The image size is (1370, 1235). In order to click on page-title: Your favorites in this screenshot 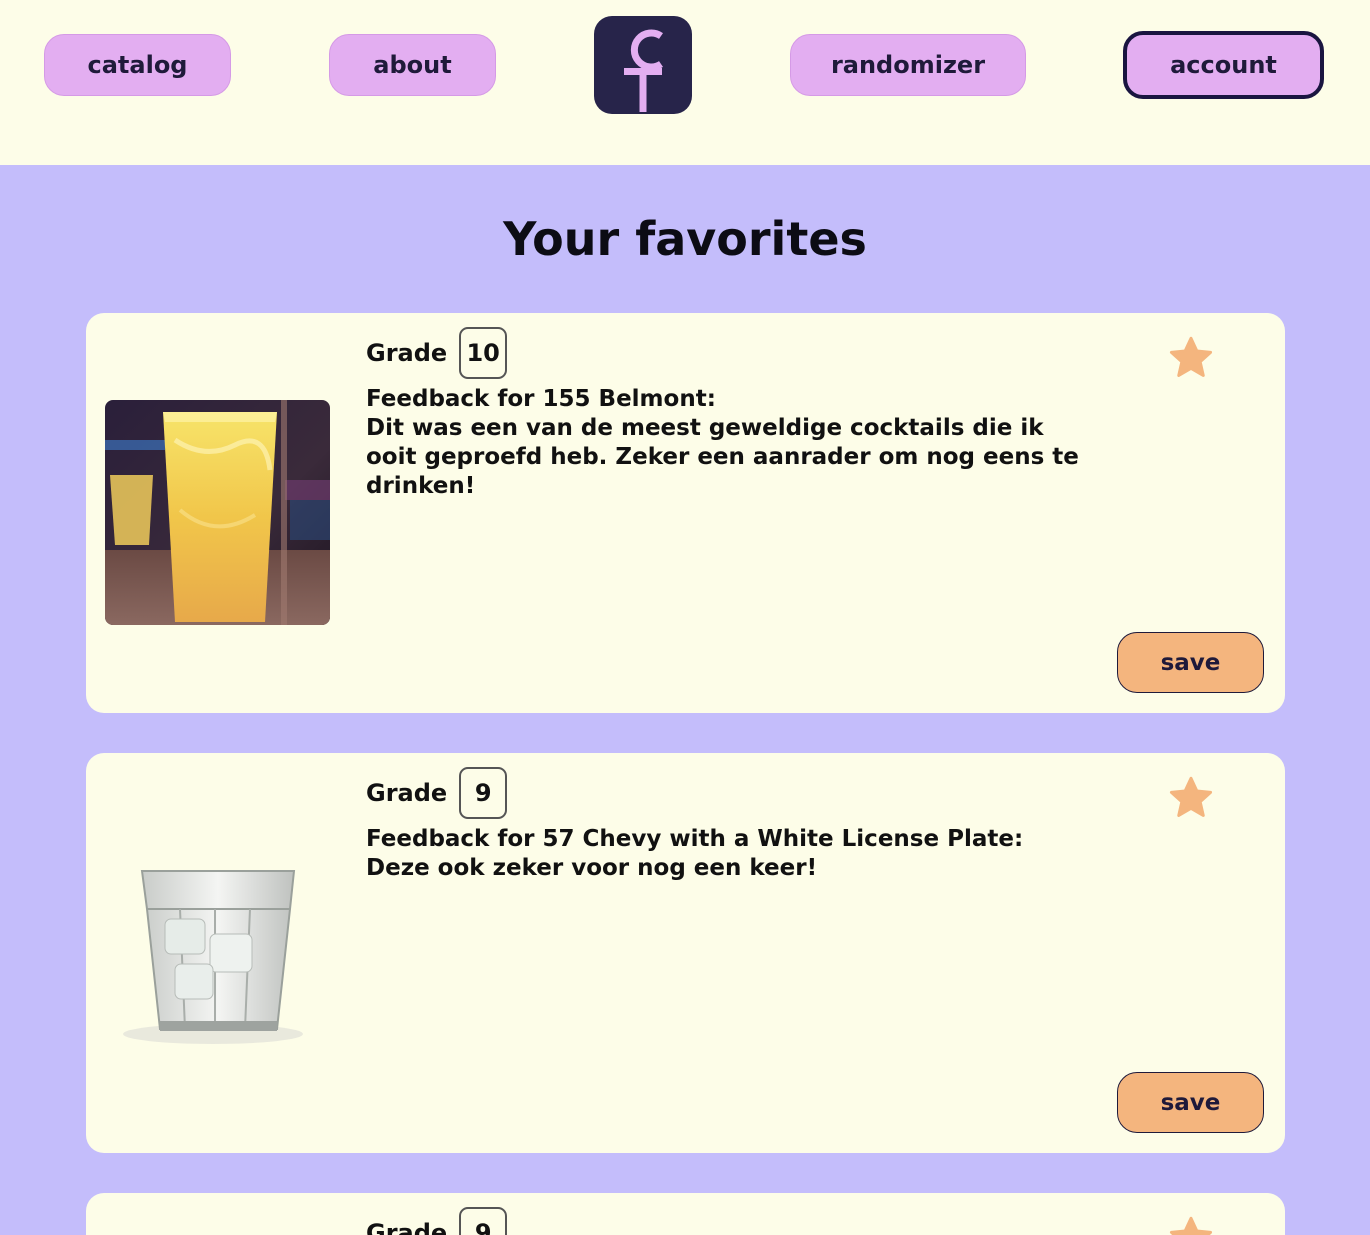, I will do `click(685, 239)`.